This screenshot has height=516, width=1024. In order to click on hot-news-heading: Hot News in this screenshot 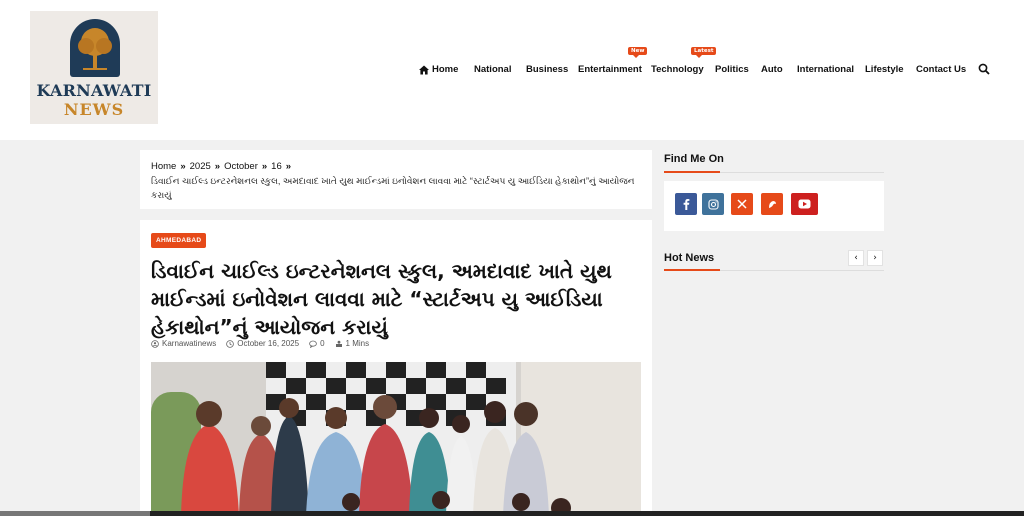, I will do `click(689, 258)`.